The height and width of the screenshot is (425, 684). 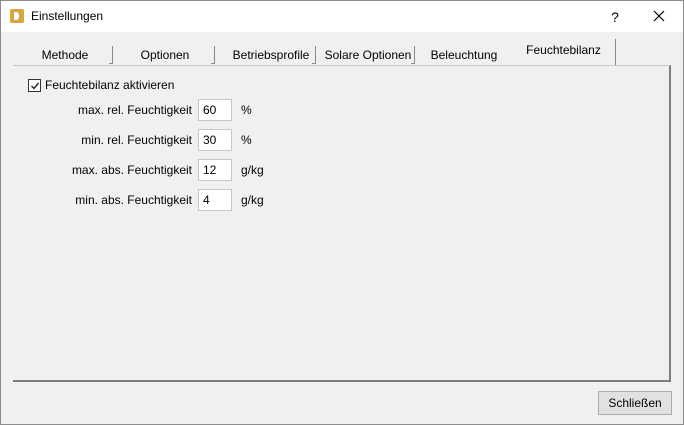 What do you see at coordinates (67, 16) in the screenshot?
I see `window-title: Einstellungen` at bounding box center [67, 16].